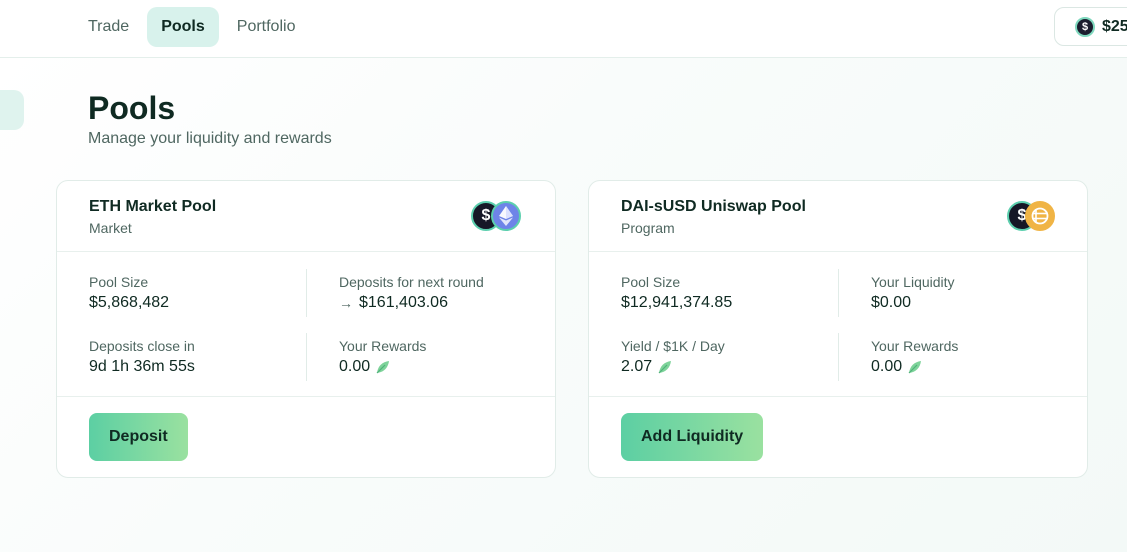  I want to click on stat-label: Deposits close in, so click(142, 346).